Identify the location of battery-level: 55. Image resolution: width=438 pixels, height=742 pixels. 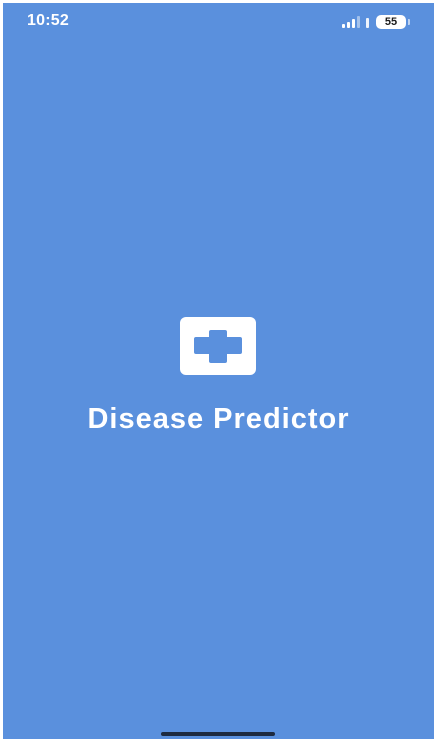
(391, 22).